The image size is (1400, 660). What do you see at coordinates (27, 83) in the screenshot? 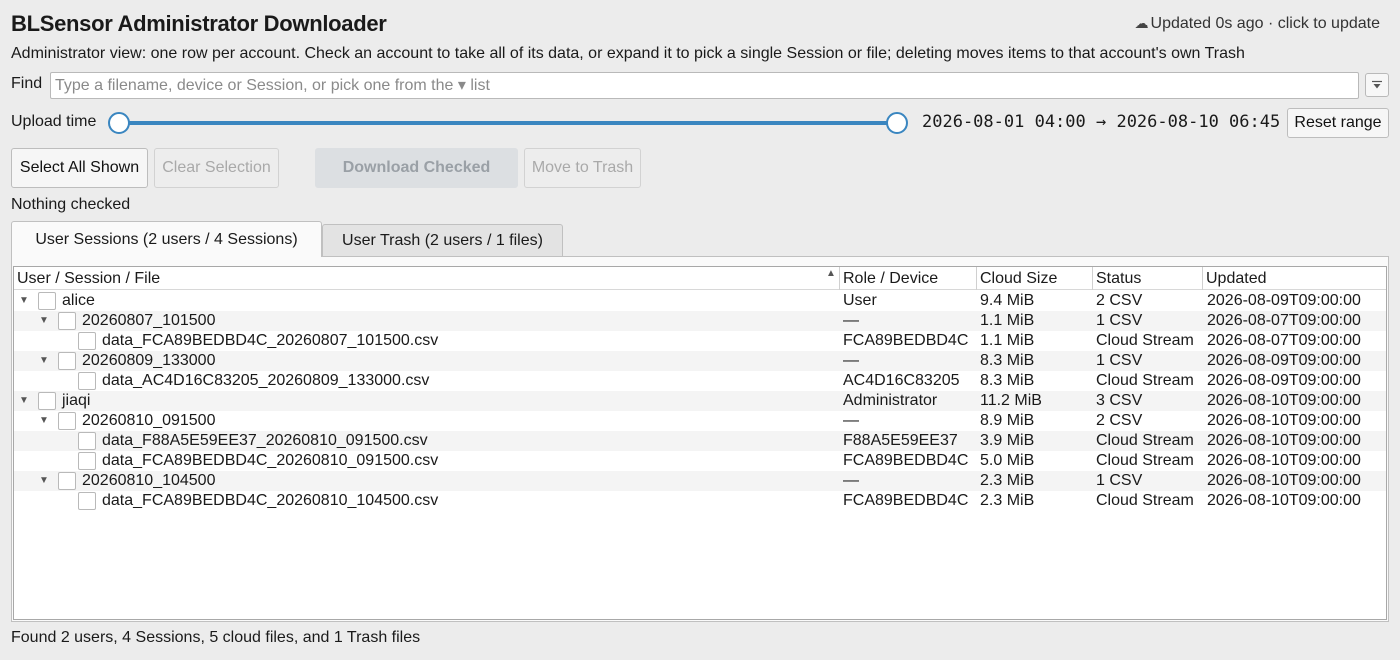
I see `find-label: Find` at bounding box center [27, 83].